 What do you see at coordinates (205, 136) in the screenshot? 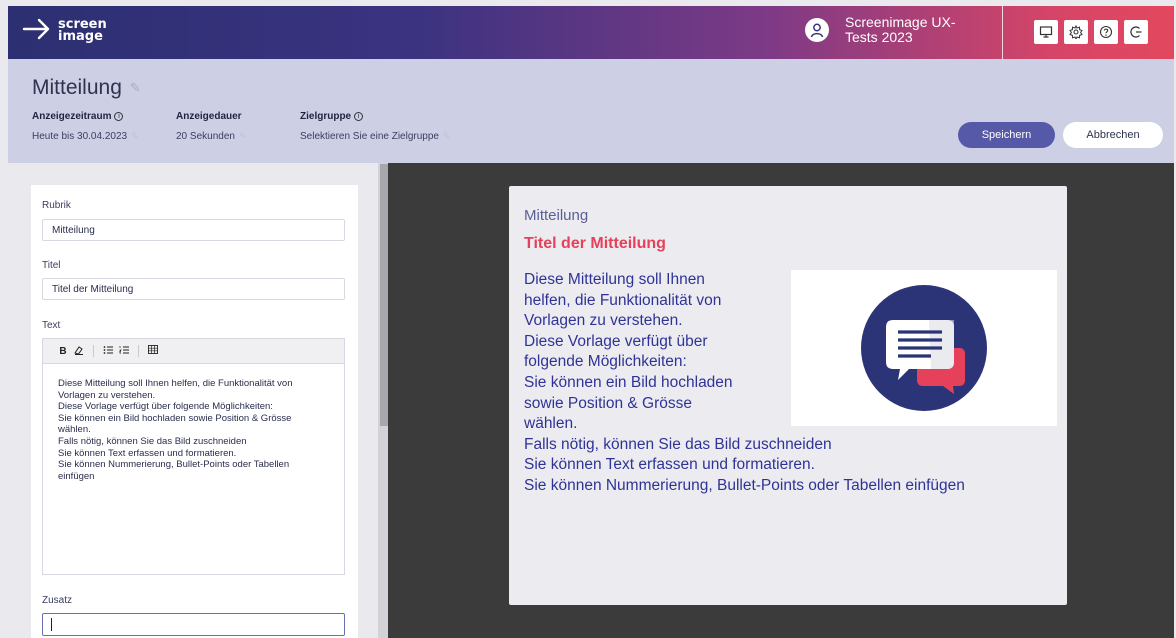
I see `meta-value-text: 20 Sekunden` at bounding box center [205, 136].